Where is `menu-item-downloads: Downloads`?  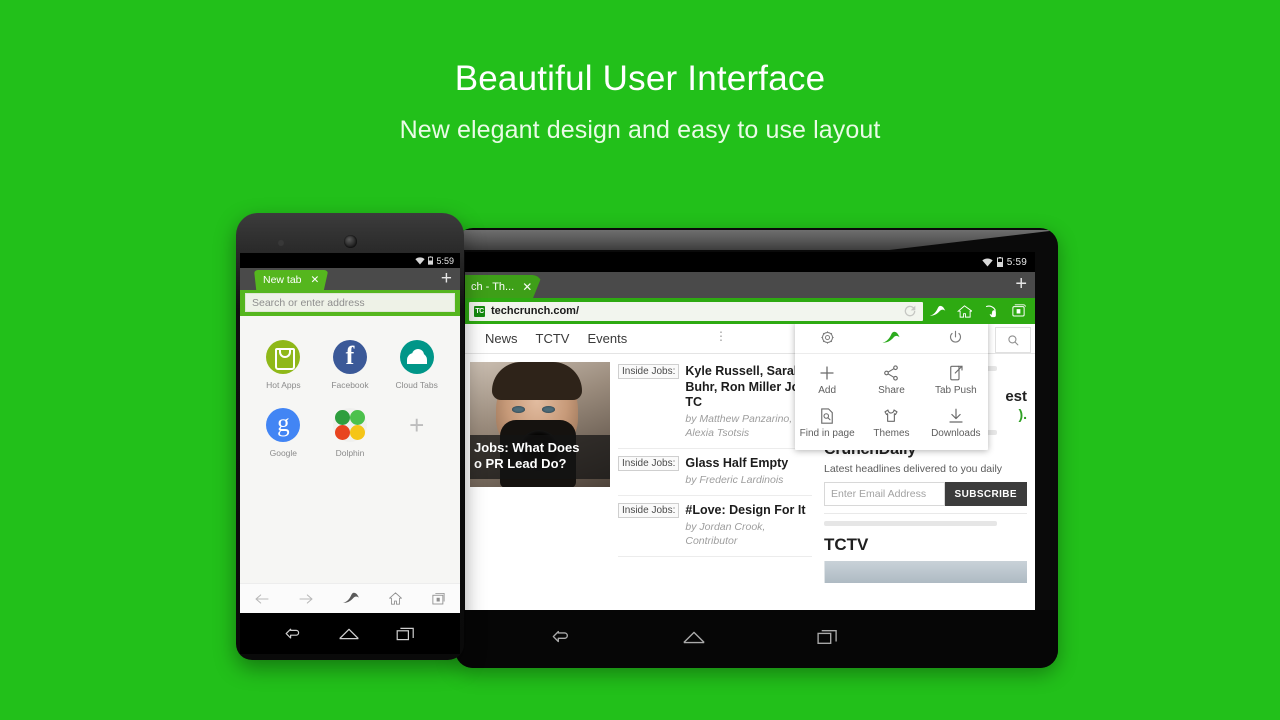 menu-item-downloads: Downloads is located at coordinates (956, 423).